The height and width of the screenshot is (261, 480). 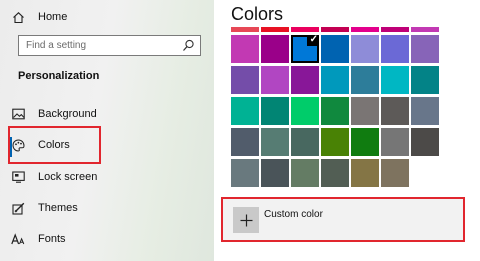 I want to click on custom-color-label: Custom color, so click(x=293, y=214).